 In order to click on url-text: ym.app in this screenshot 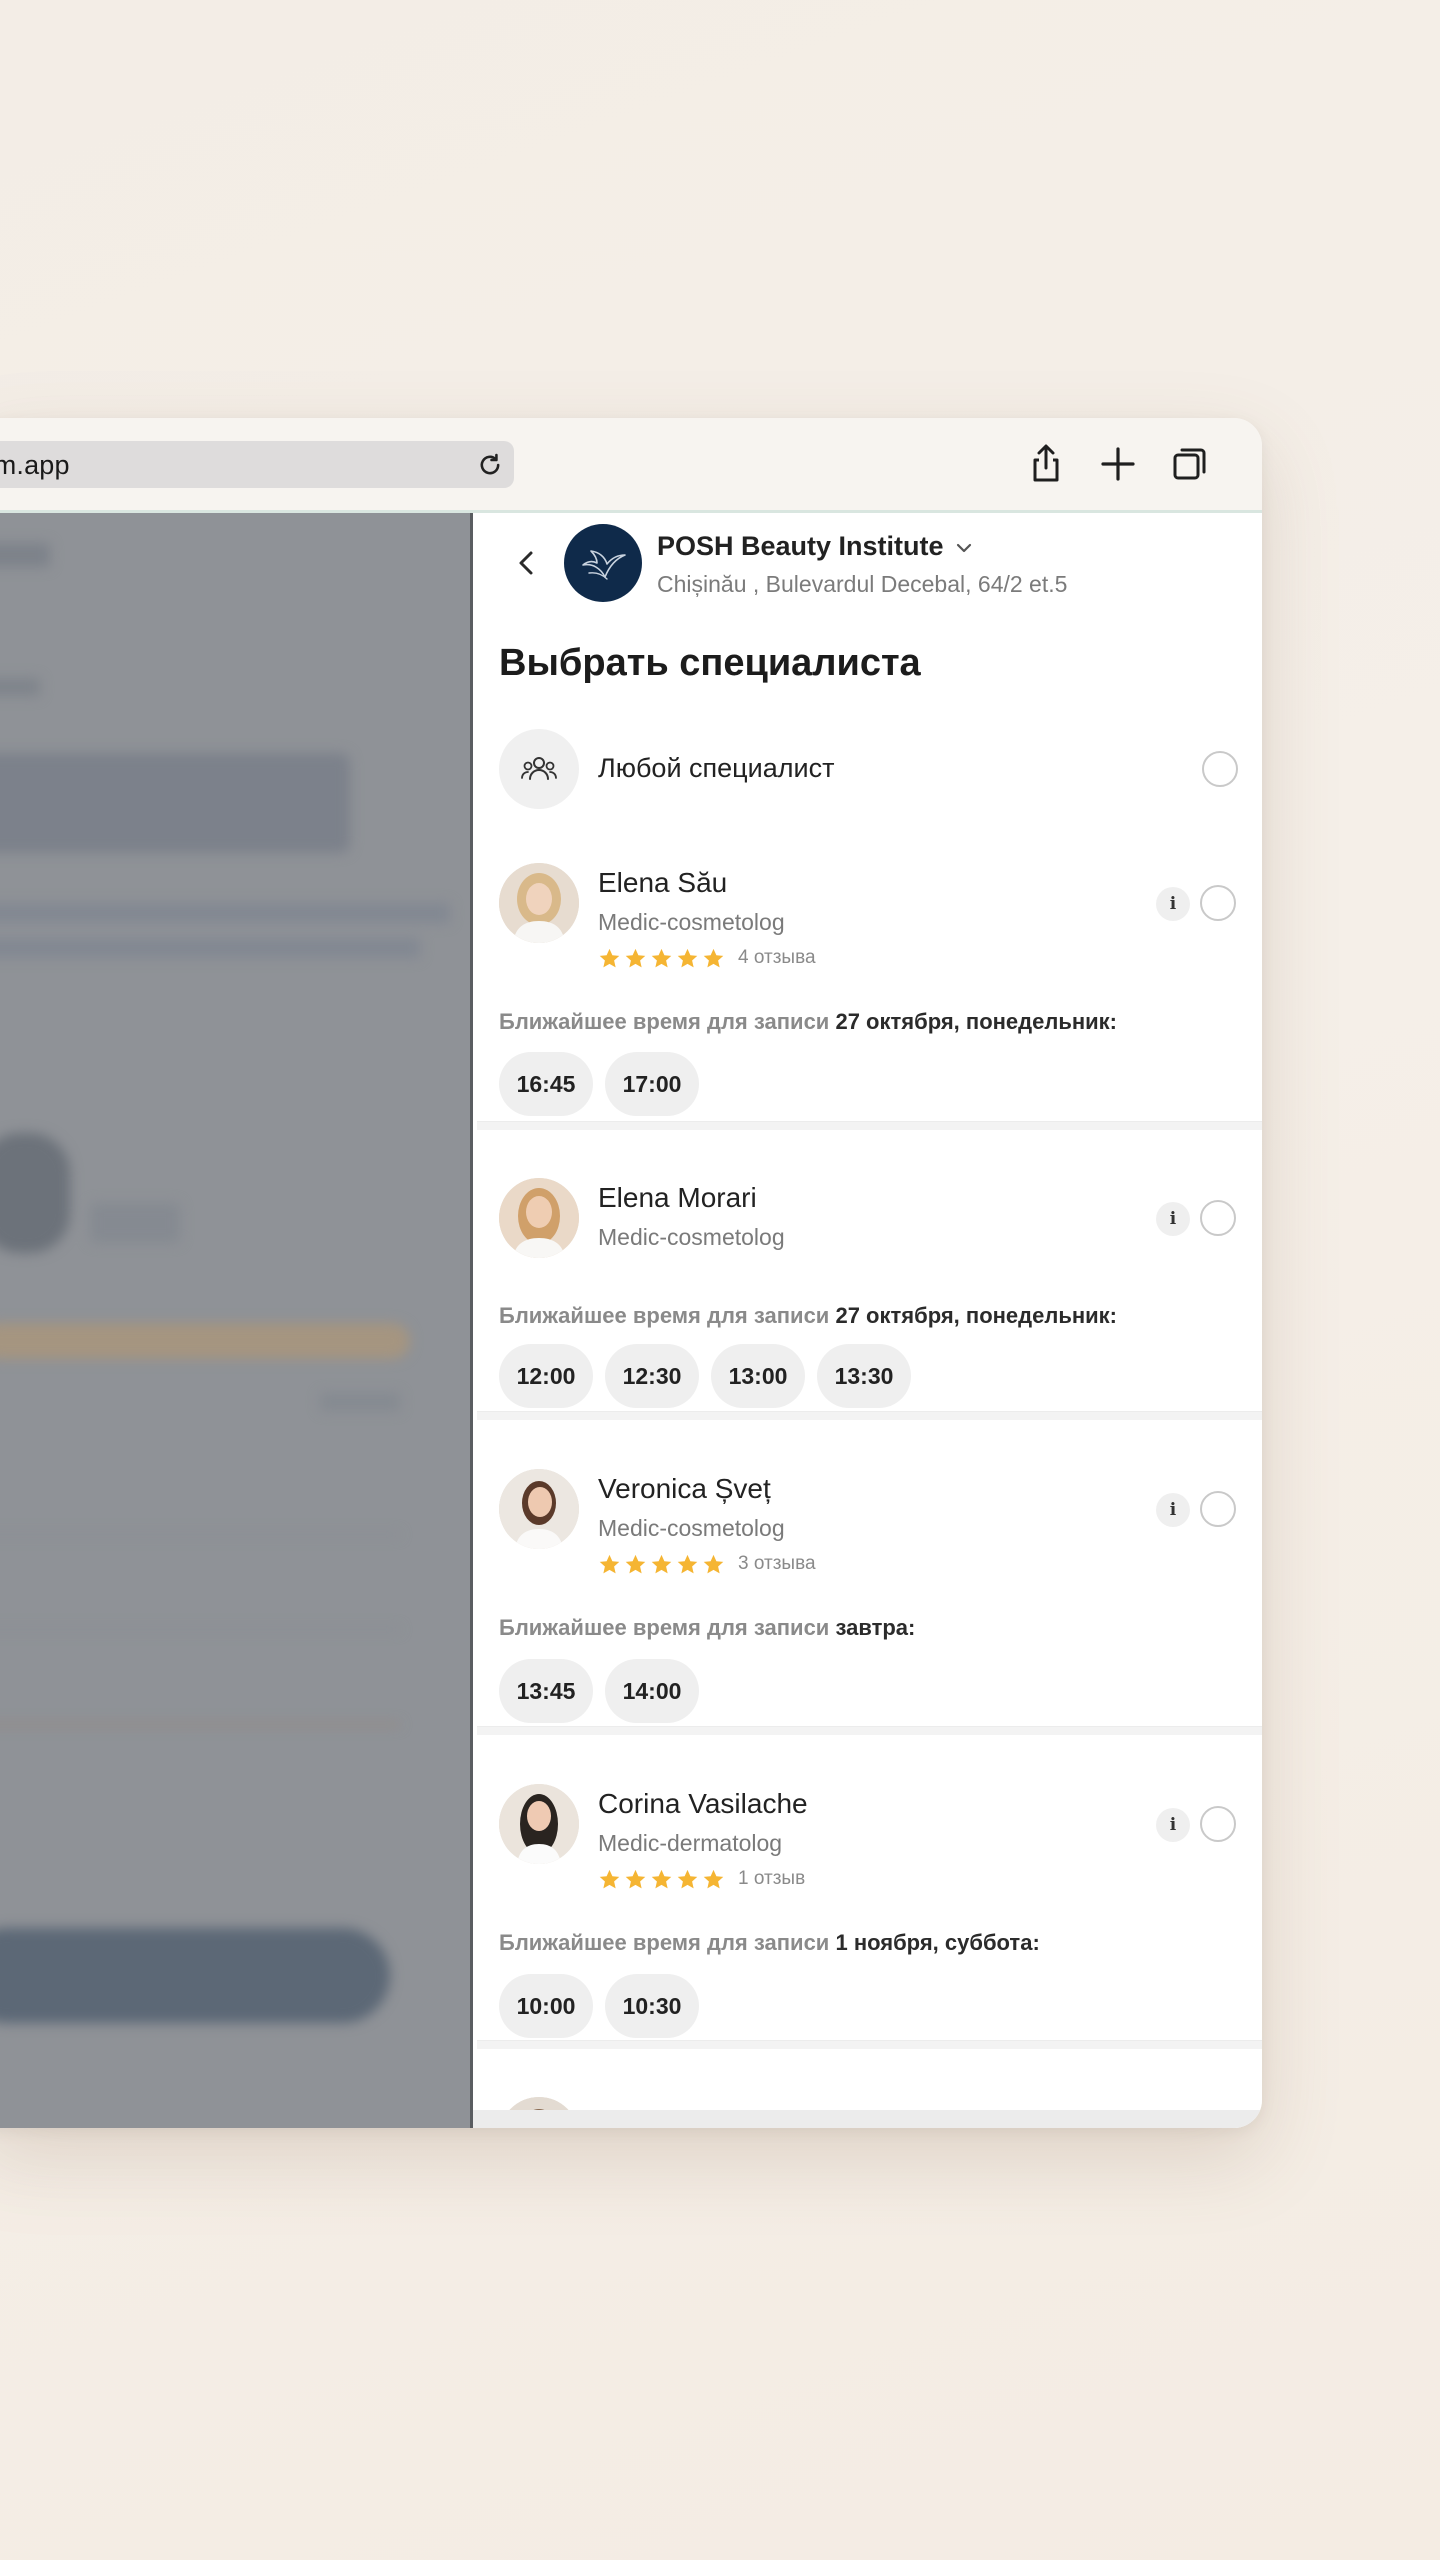, I will do `click(35, 465)`.